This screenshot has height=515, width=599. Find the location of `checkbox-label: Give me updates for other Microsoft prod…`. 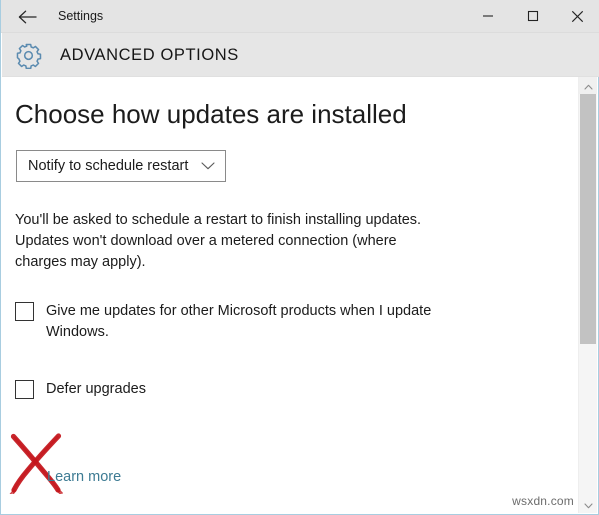

checkbox-label: Give me updates for other Microsoft prod… is located at coordinates (239, 321).